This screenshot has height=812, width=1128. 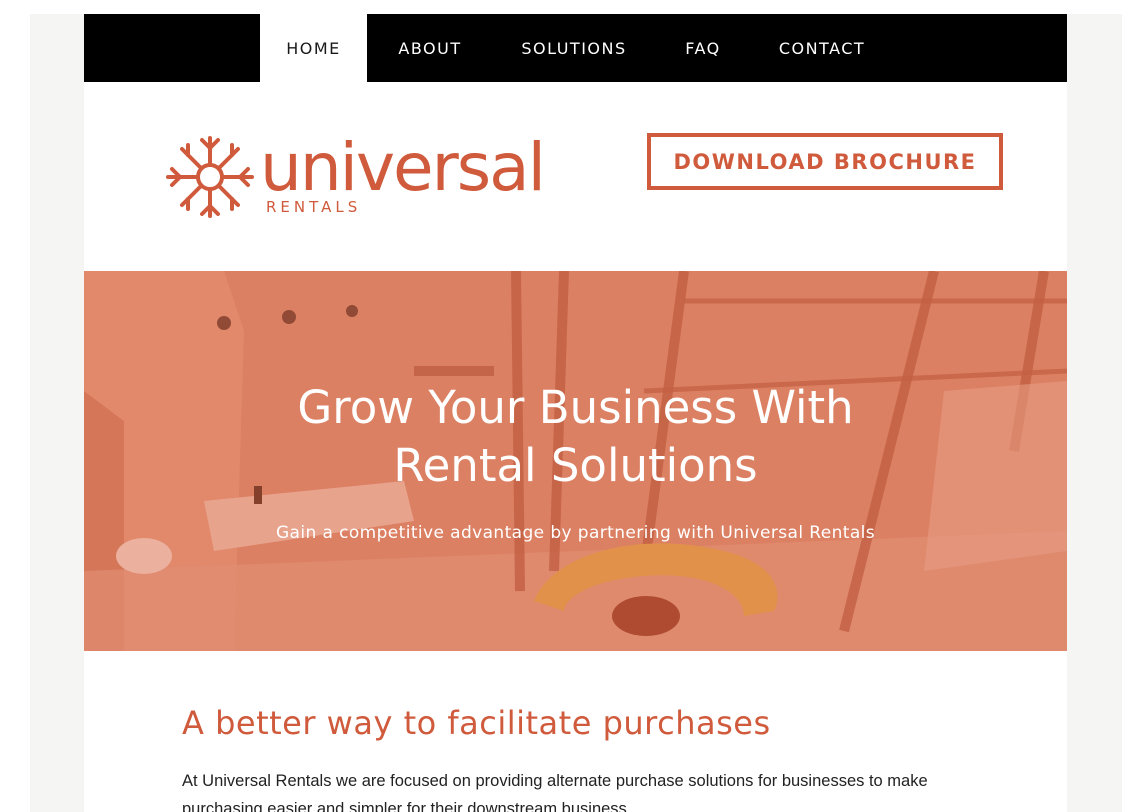 What do you see at coordinates (210, 179) in the screenshot?
I see `sunburst-icon` at bounding box center [210, 179].